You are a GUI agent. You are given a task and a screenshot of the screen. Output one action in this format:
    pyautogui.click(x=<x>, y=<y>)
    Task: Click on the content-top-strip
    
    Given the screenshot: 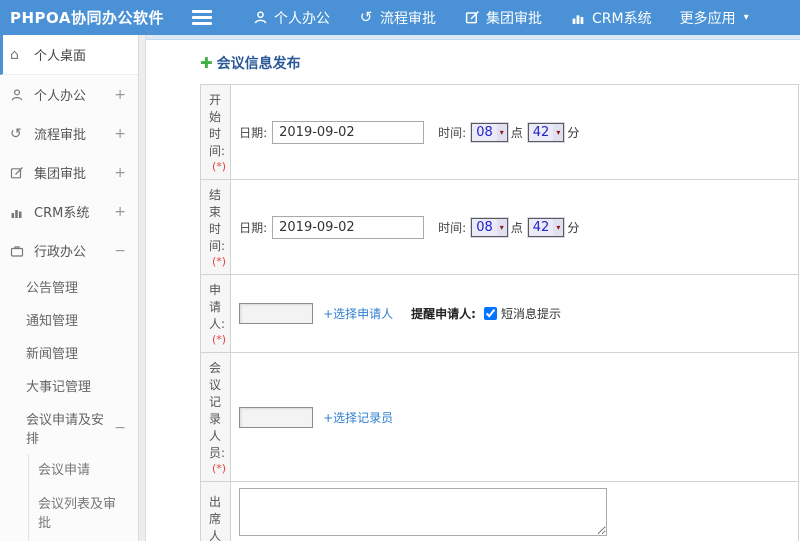 What is the action you would take?
    pyautogui.click(x=473, y=37)
    